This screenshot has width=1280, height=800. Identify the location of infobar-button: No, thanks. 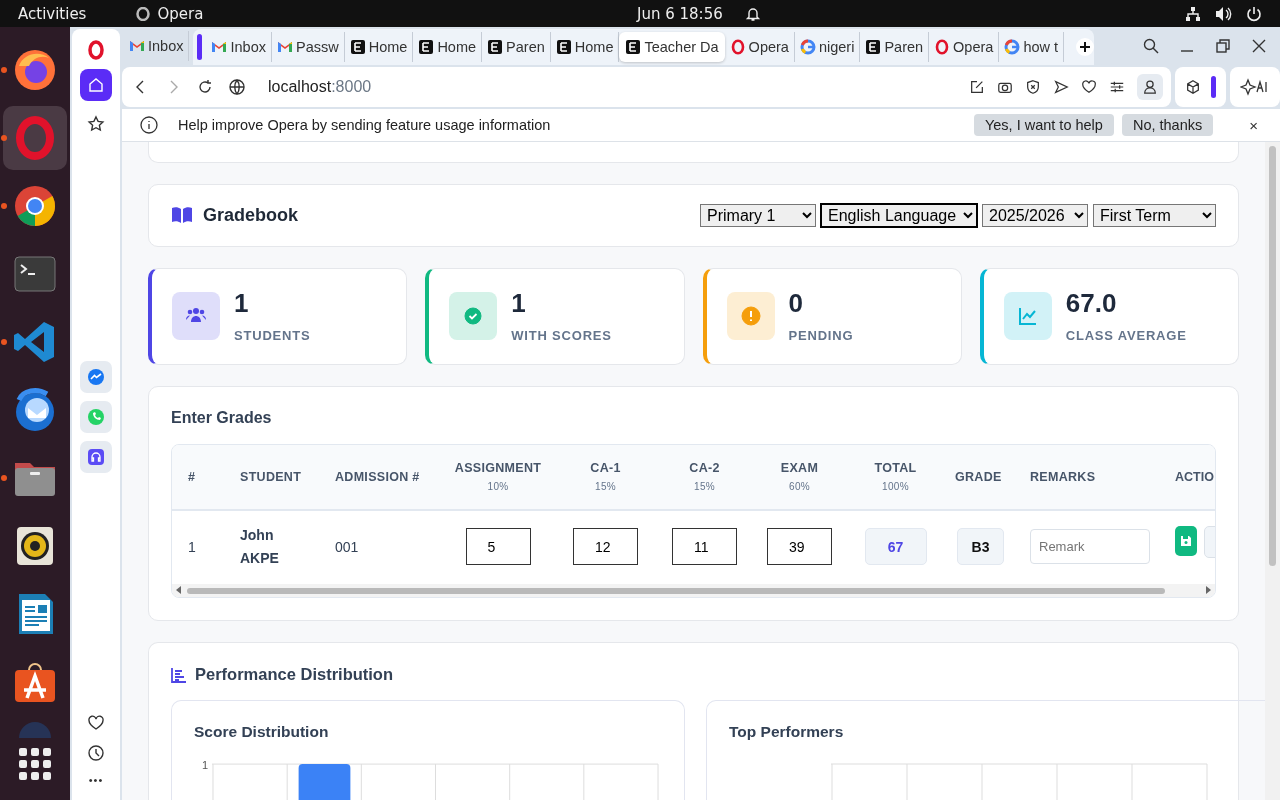
(1167, 125).